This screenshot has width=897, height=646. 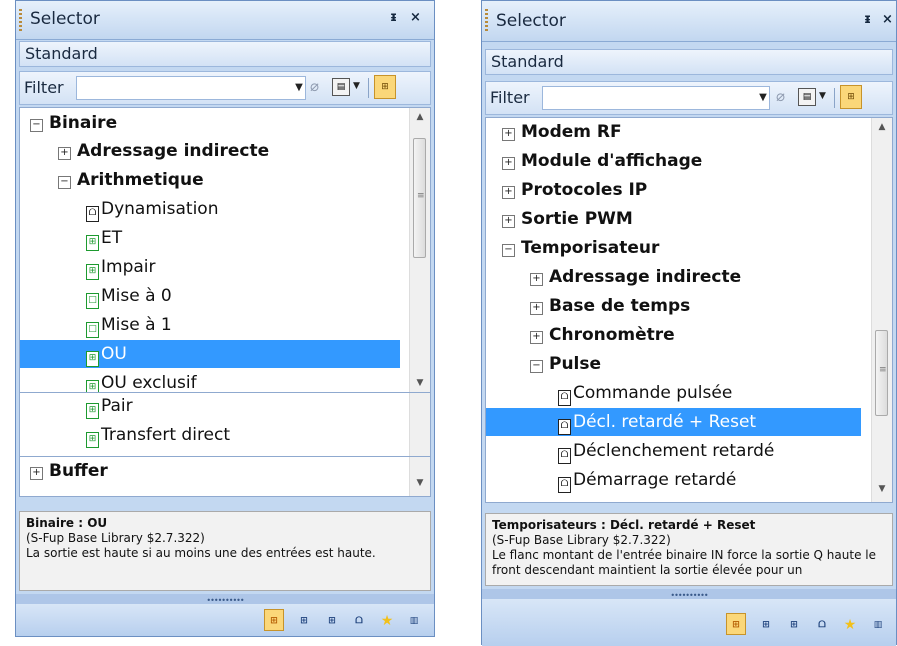 I want to click on tree-node: + Buffer, so click(x=69, y=471).